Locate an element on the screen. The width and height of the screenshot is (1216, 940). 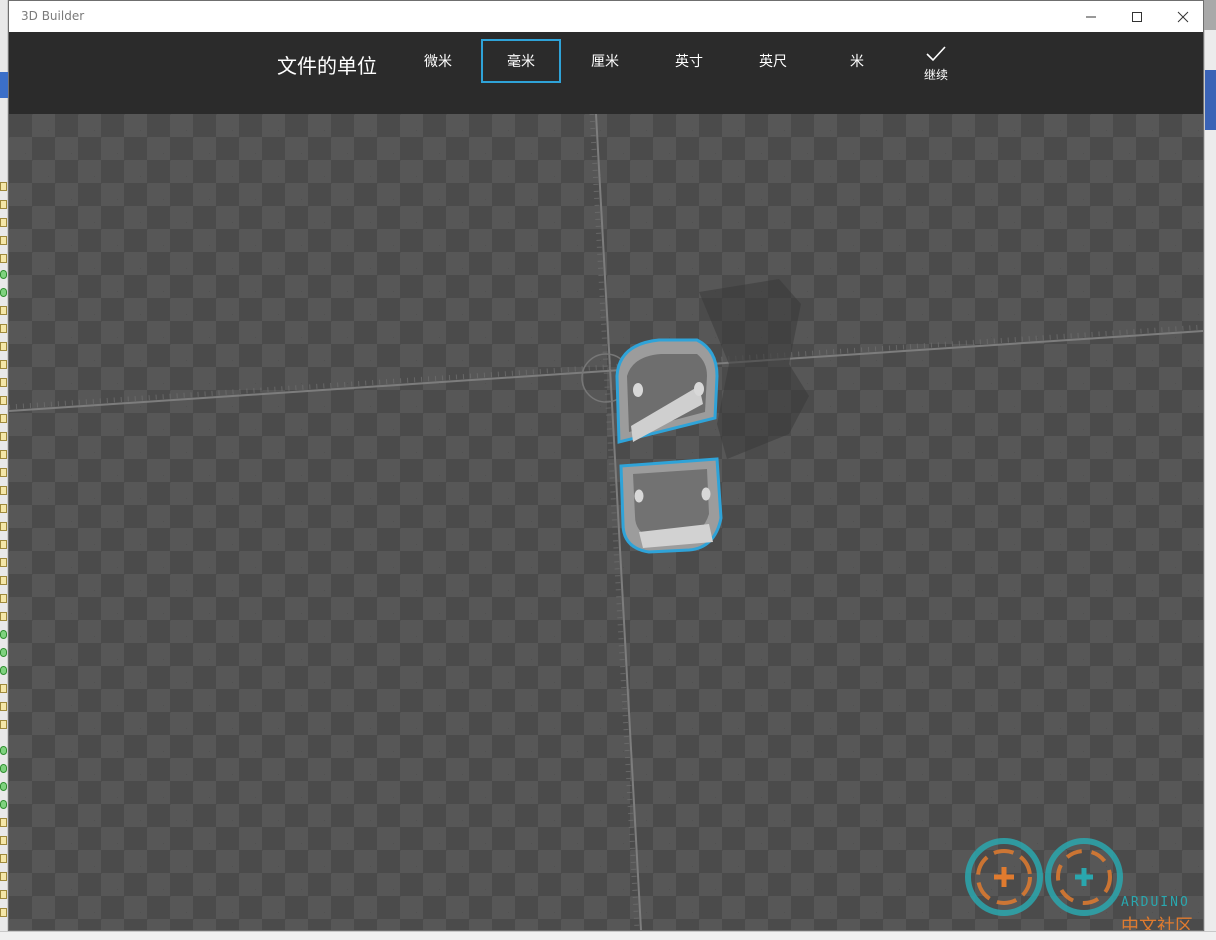
minimize-button is located at coordinates (1091, 16).